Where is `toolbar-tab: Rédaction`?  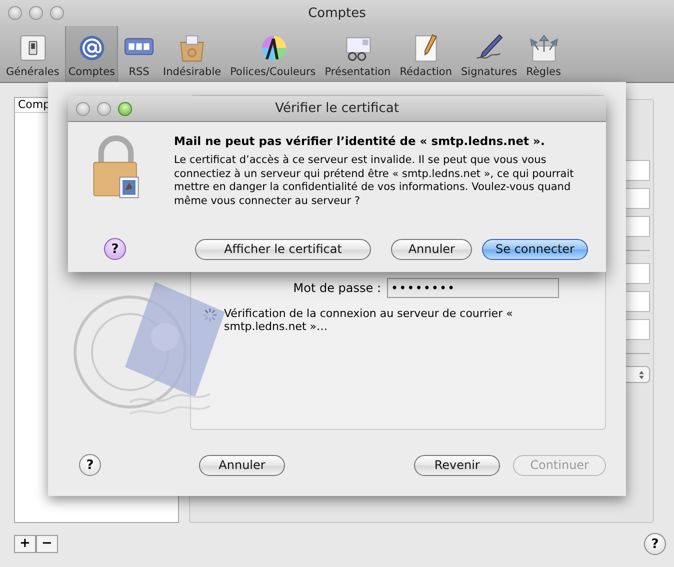
toolbar-tab: Rédaction is located at coordinates (425, 54).